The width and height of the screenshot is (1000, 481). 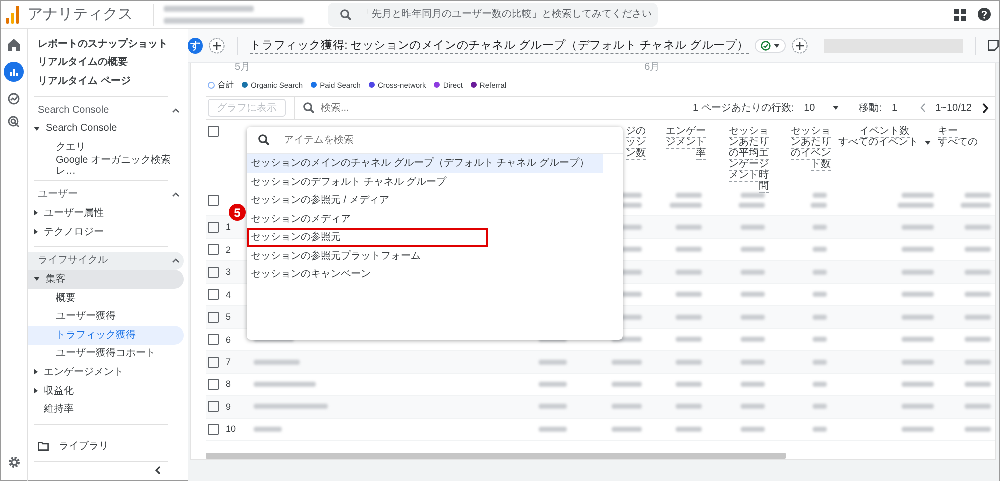 What do you see at coordinates (106, 129) in the screenshot?
I see `sidebar-item: Search Console` at bounding box center [106, 129].